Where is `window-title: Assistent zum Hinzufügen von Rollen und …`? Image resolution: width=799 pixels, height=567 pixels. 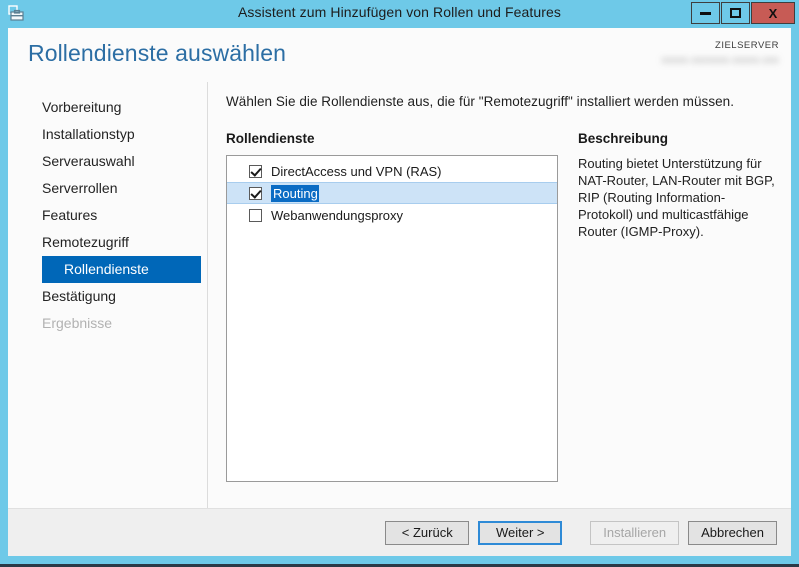 window-title: Assistent zum Hinzufügen von Rollen und … is located at coordinates (399, 12).